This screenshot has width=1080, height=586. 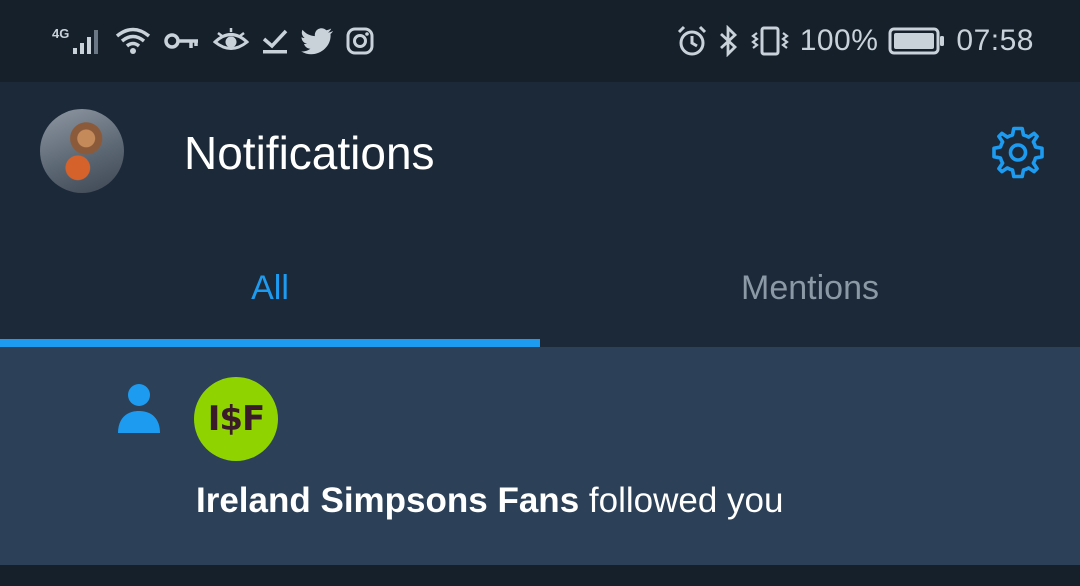 I want to click on follower-name: Ireland Simpsons Fans, so click(x=387, y=500).